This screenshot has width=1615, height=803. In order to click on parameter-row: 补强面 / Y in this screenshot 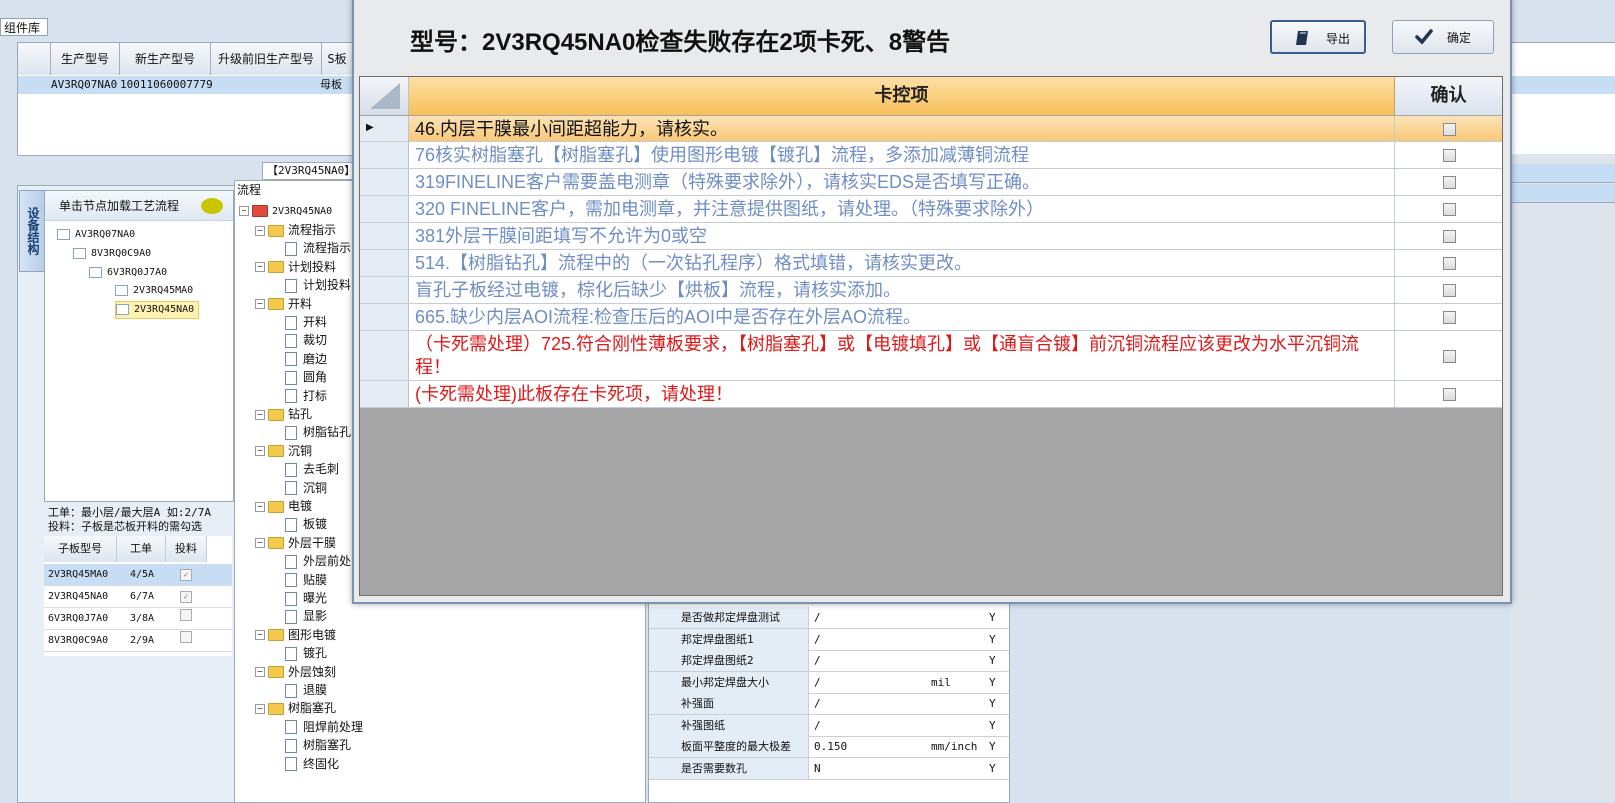, I will do `click(829, 704)`.